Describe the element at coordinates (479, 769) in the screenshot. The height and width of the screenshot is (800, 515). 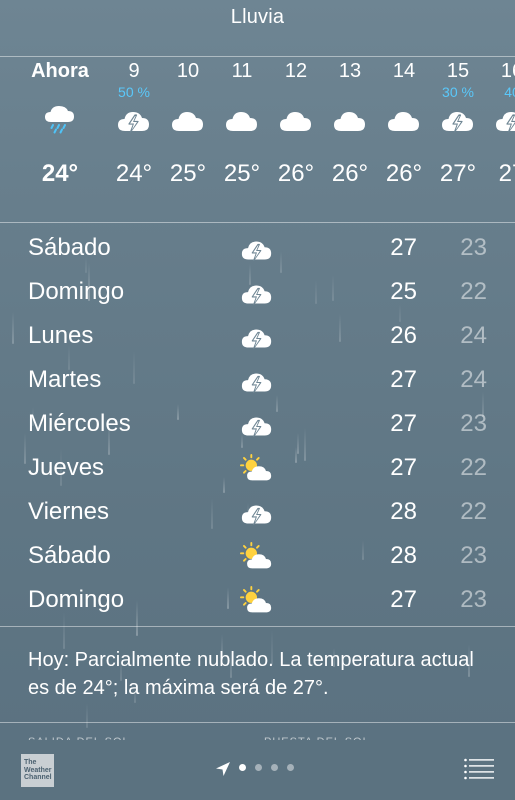
I see `city-list-icon` at that location.